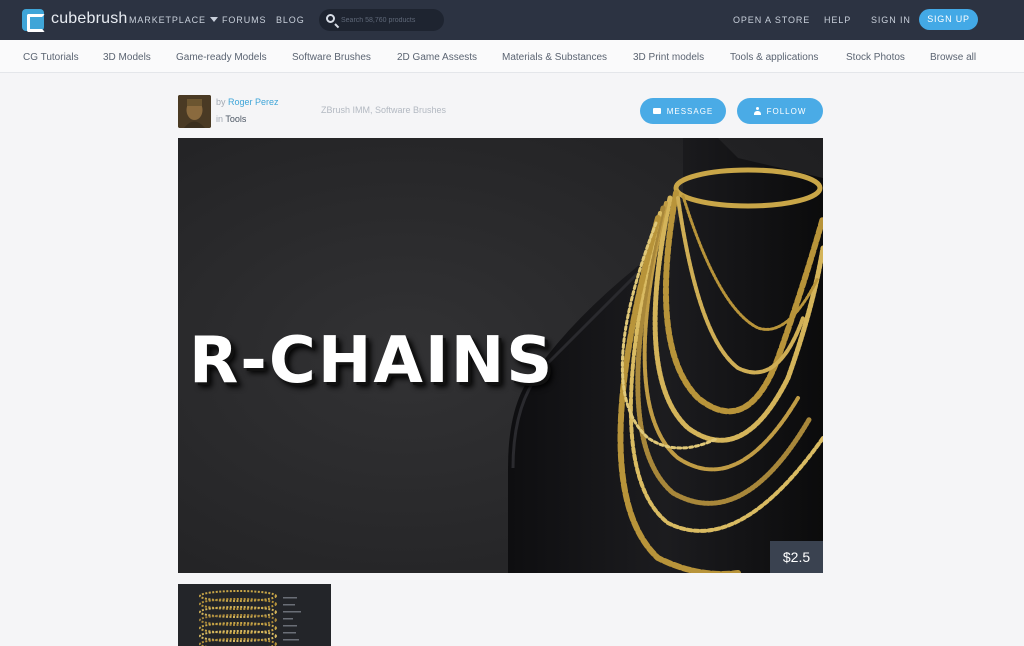 The width and height of the screenshot is (1024, 646). I want to click on open-store-link: OPEN A STORE, so click(771, 20).